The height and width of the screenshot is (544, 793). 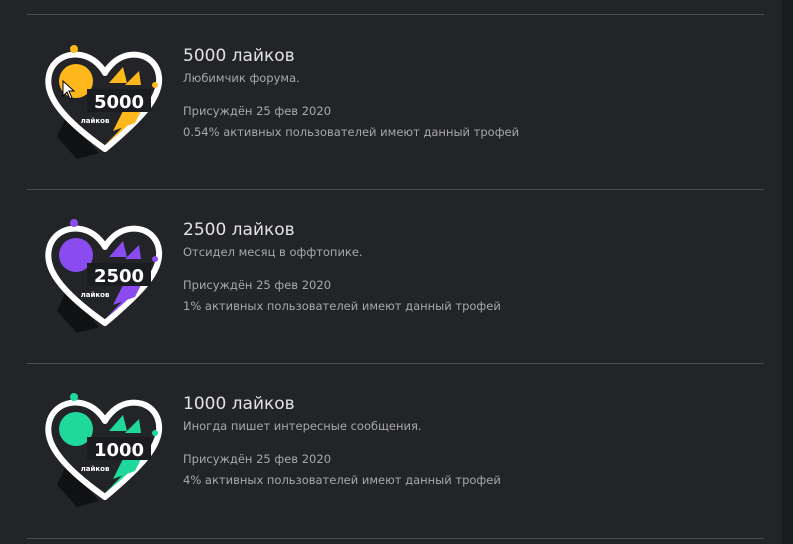 What do you see at coordinates (787, 272) in the screenshot?
I see `scrollbar` at bounding box center [787, 272].